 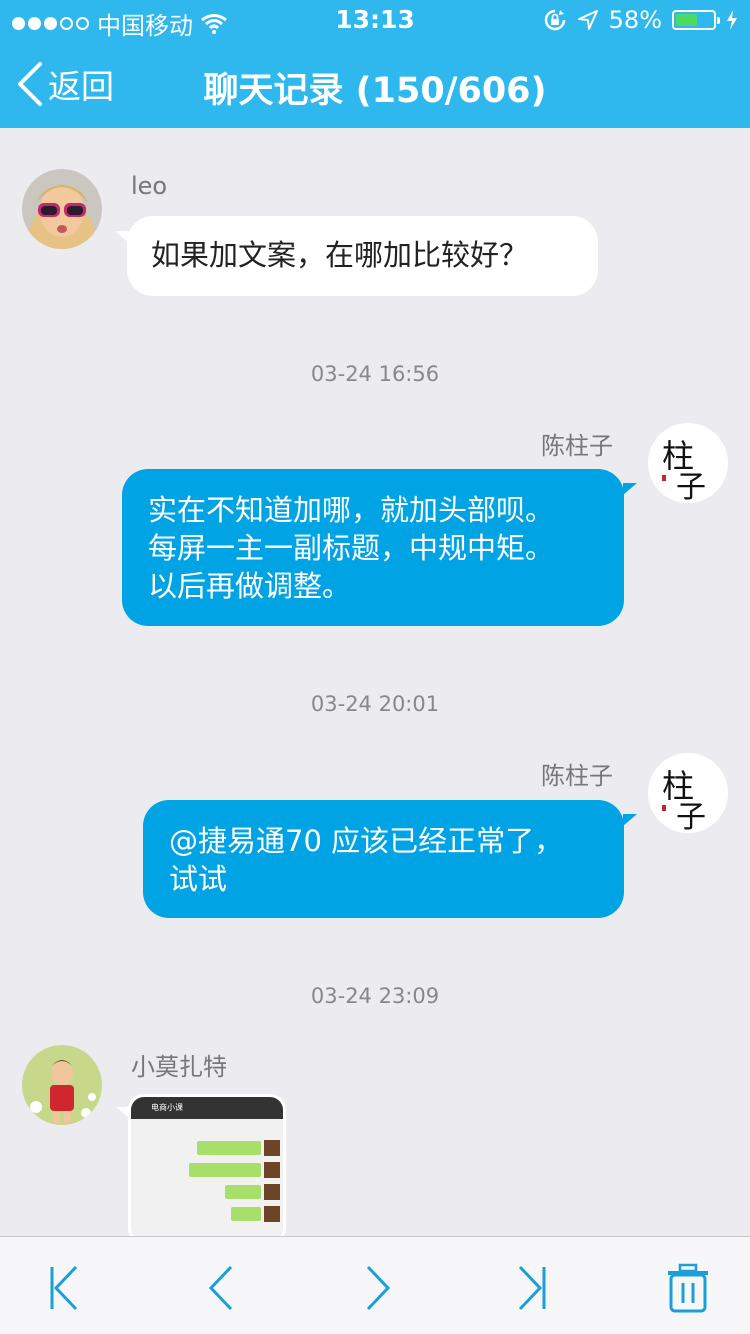 What do you see at coordinates (179, 1067) in the screenshot?
I see `sender-name-mozart: 小莫扎特` at bounding box center [179, 1067].